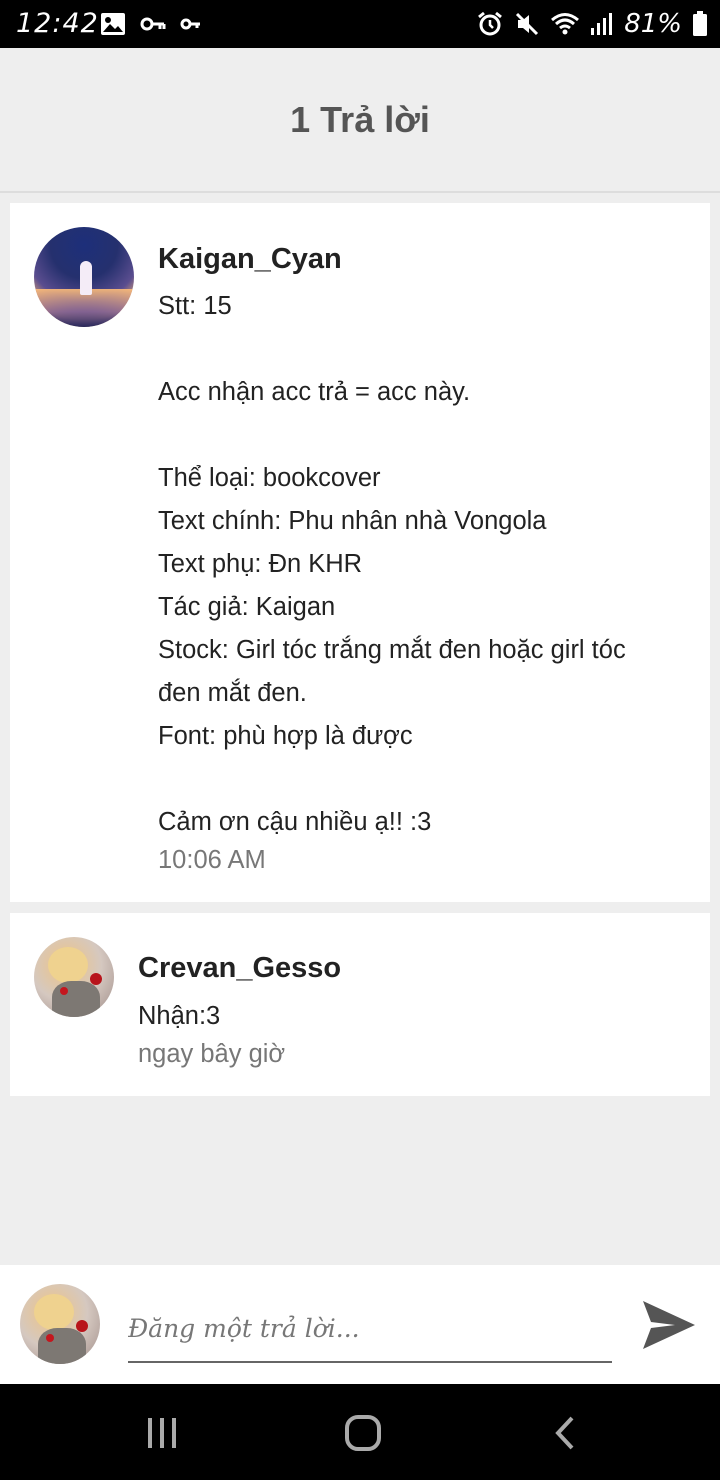 This screenshot has width=720, height=1480. Describe the element at coordinates (57, 23) in the screenshot. I see `status-time: 12:42` at that location.